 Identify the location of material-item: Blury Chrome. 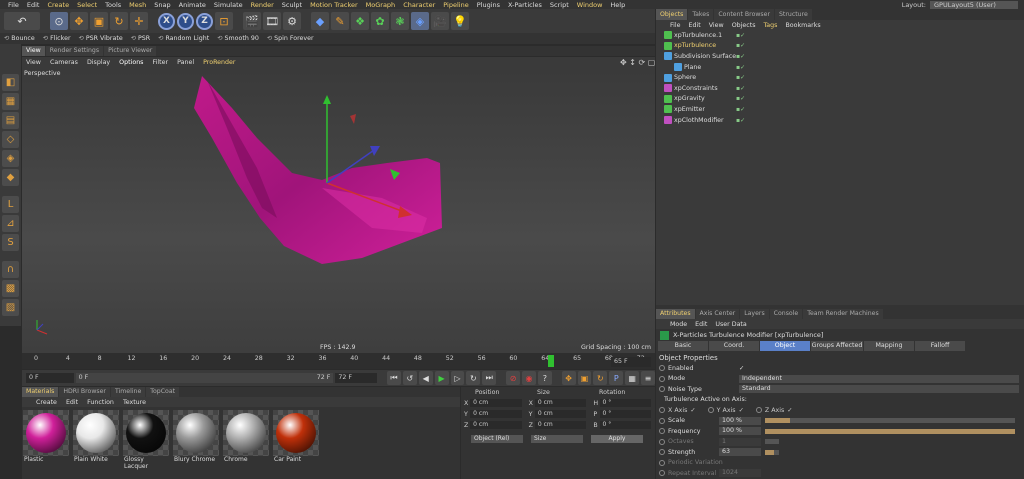
(196, 440).